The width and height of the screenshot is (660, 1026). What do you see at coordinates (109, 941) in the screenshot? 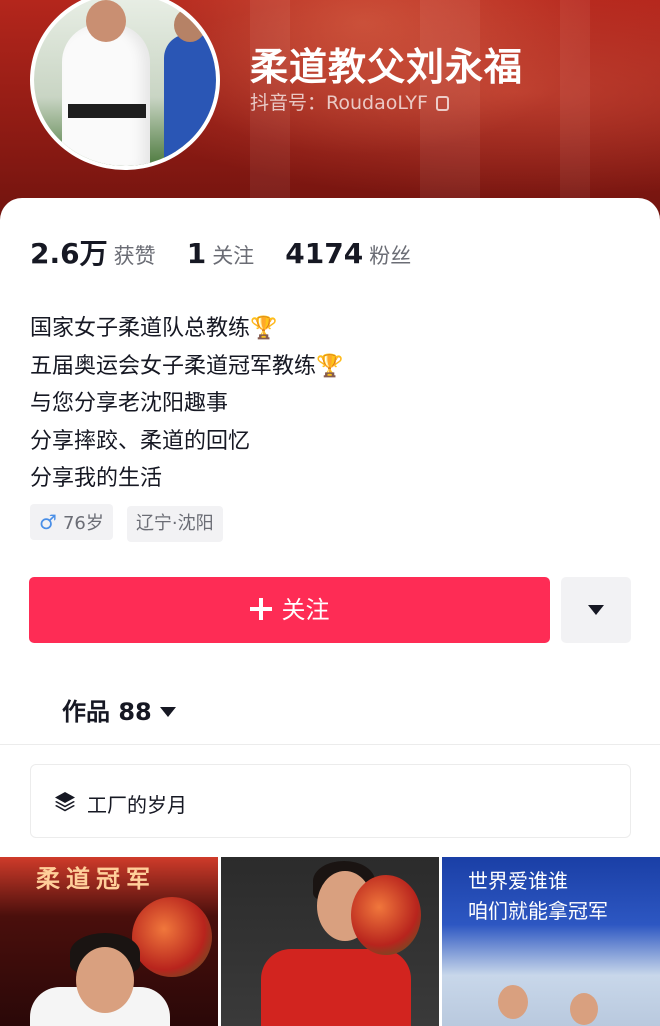
I see `video-thumbnail: 柔道冠军` at bounding box center [109, 941].